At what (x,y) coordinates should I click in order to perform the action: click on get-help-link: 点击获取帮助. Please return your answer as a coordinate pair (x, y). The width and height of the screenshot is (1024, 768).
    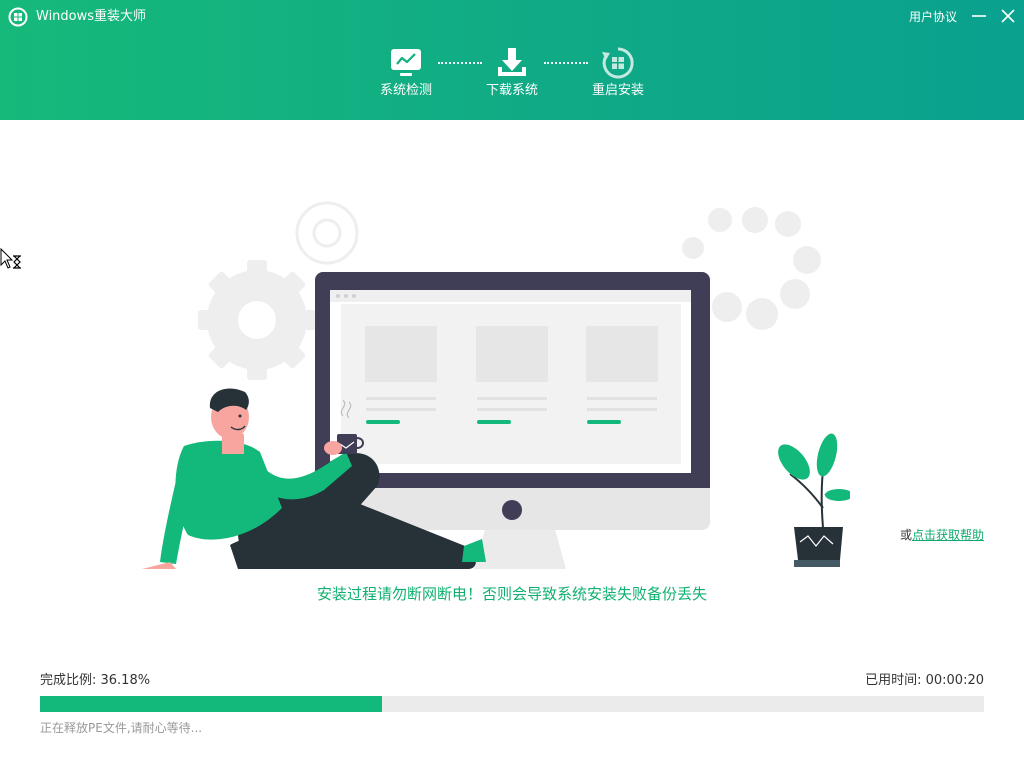
    Looking at the image, I should click on (948, 535).